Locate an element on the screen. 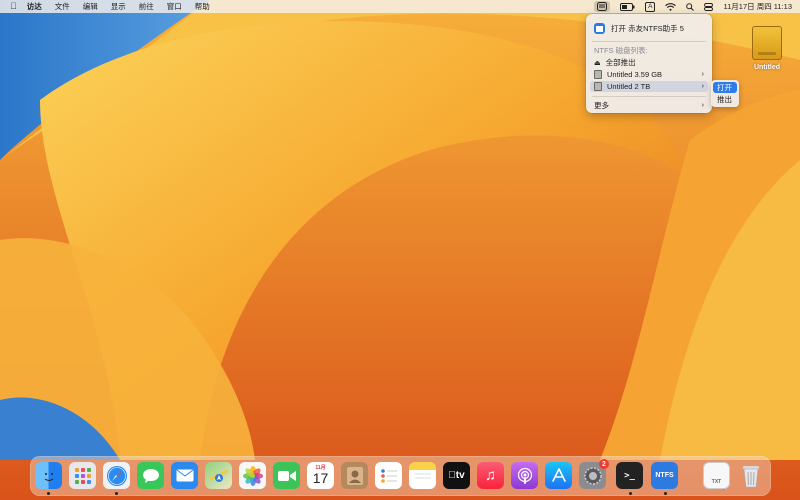 This screenshot has height=500, width=800. control-center-icon is located at coordinates (709, 6).